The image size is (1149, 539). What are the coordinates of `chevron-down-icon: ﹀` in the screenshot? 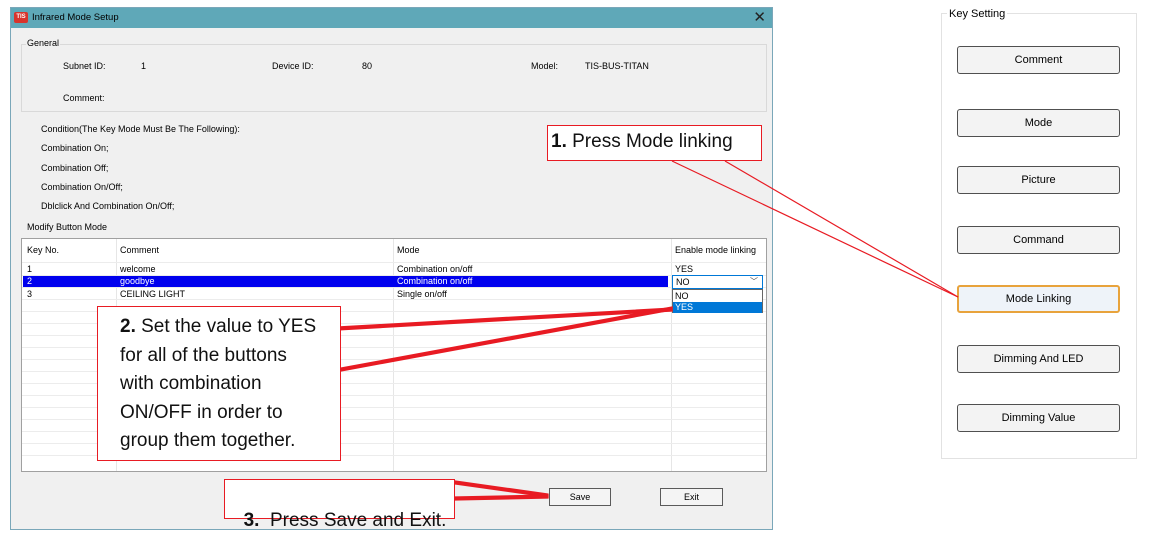 It's located at (754, 281).